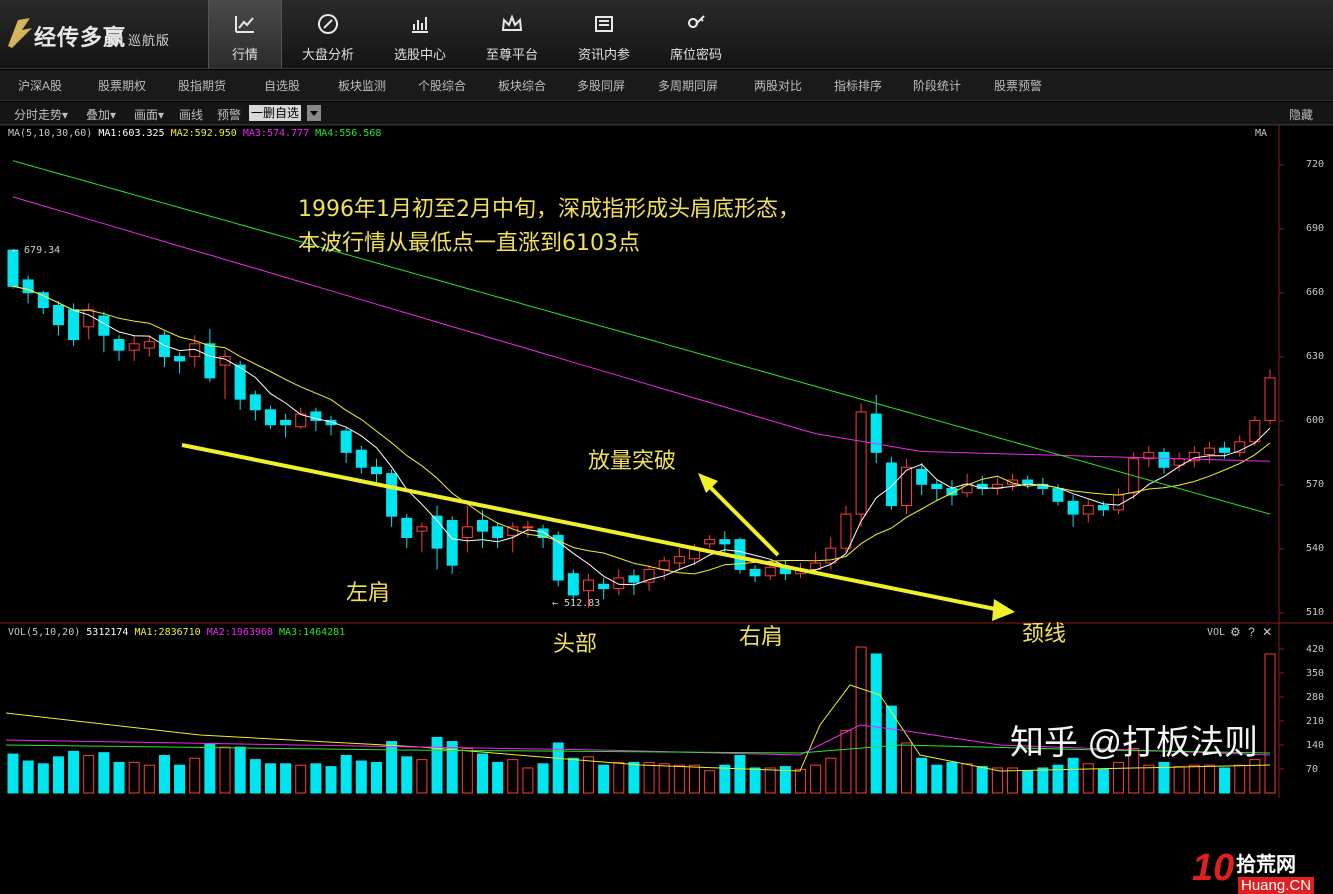  Describe the element at coordinates (688, 85) in the screenshot. I see `tab-8: 多周期同屏` at that location.